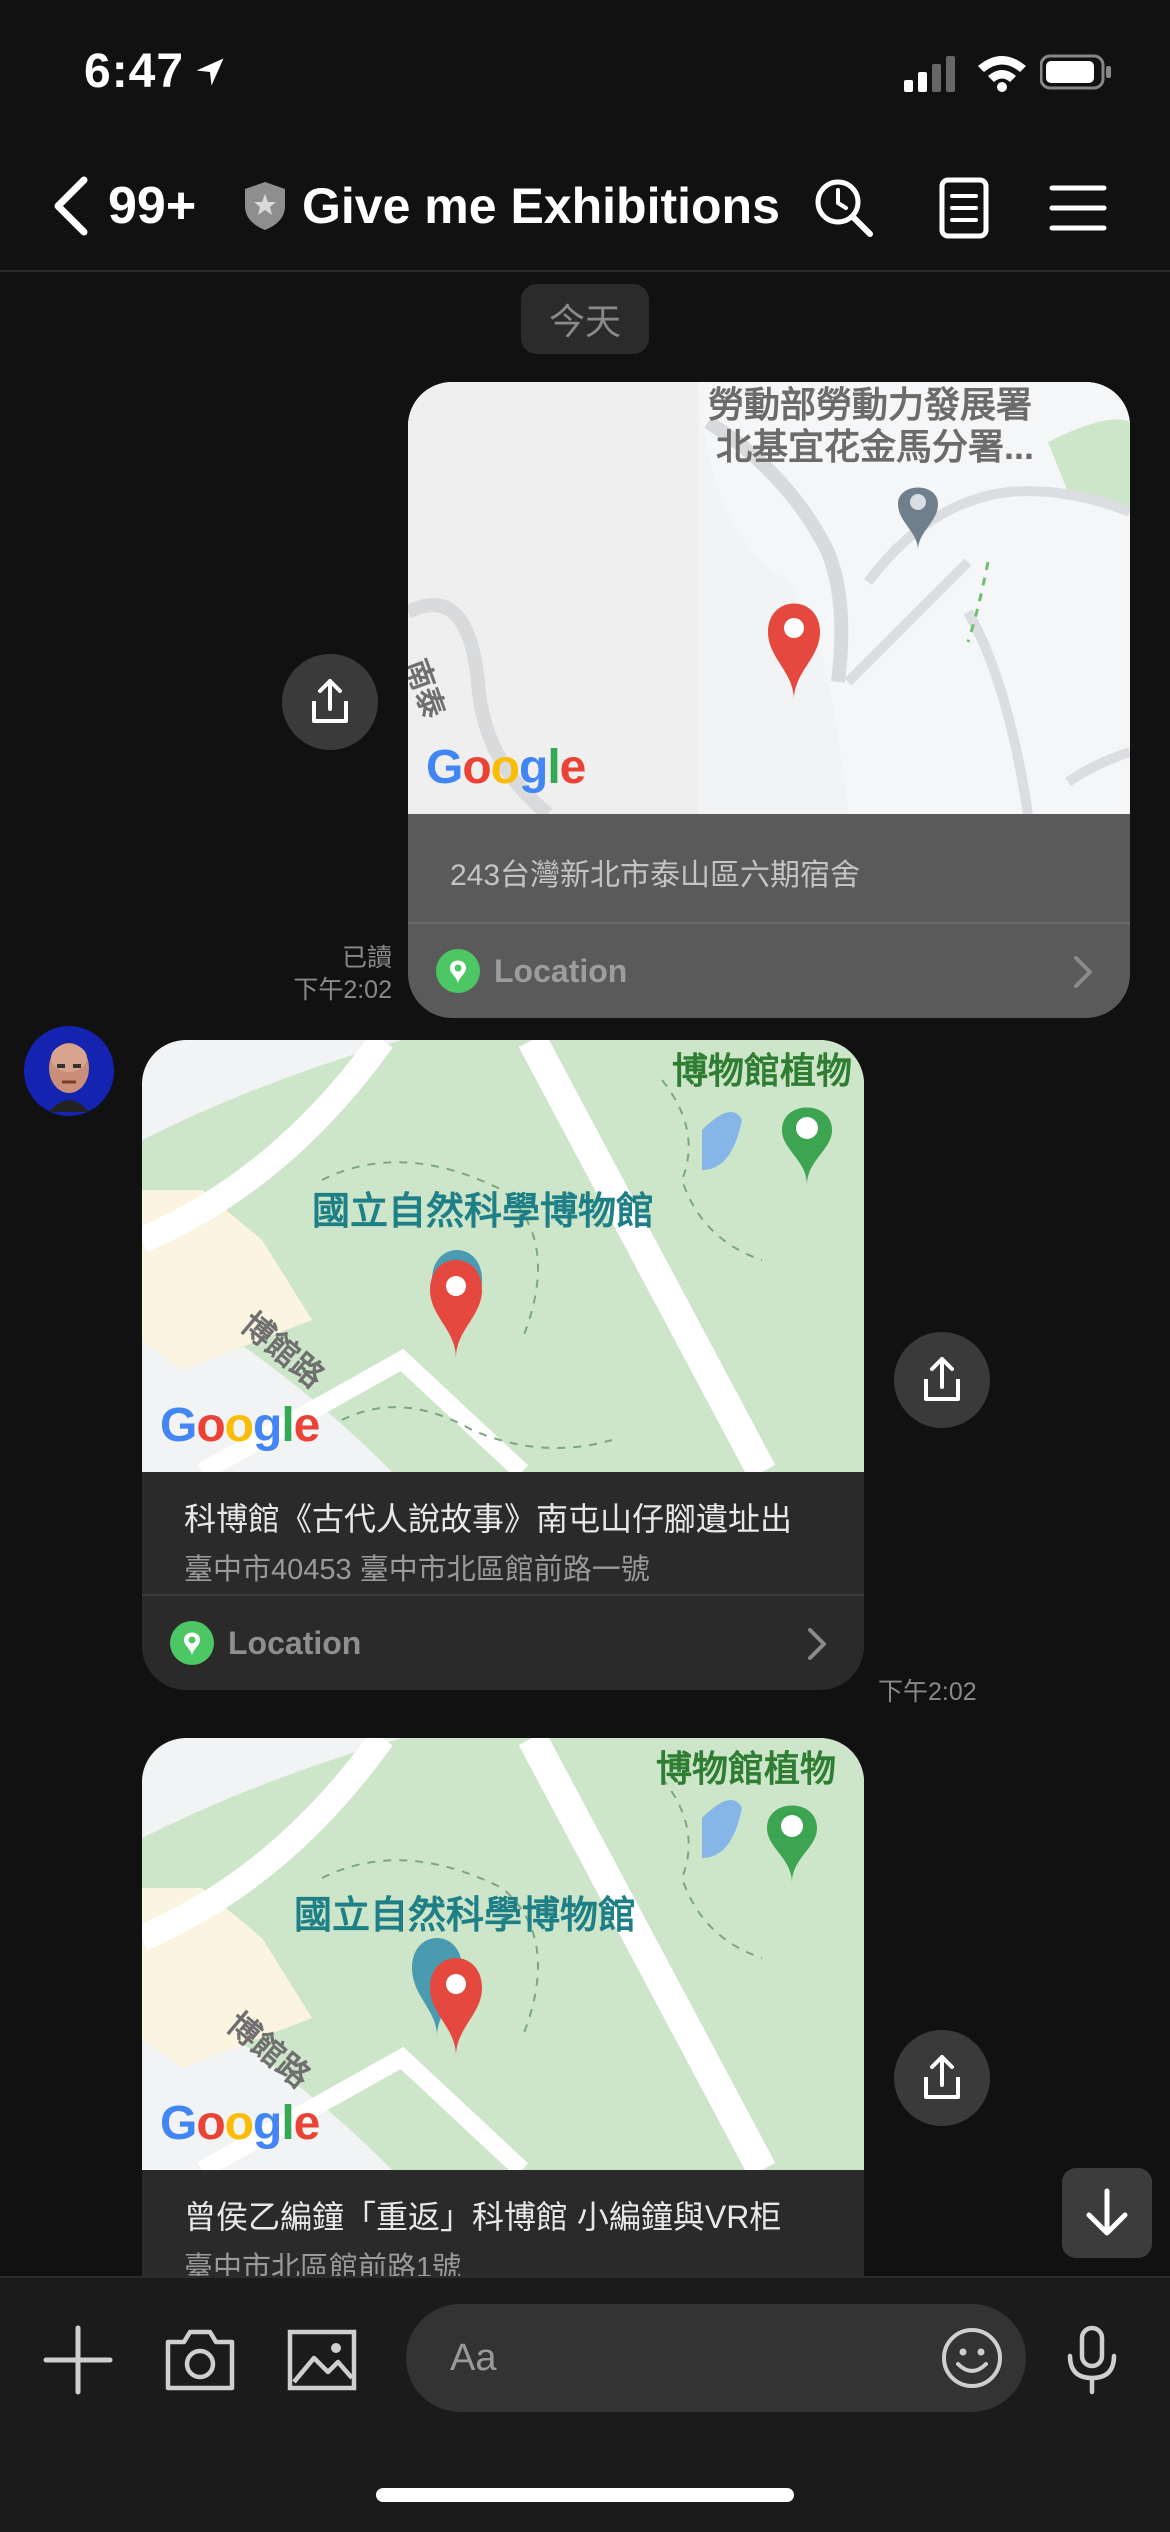 This screenshot has height=2532, width=1170. Describe the element at coordinates (323, 2264) in the screenshot. I see `place-address: 臺中市北區館前路1號` at that location.